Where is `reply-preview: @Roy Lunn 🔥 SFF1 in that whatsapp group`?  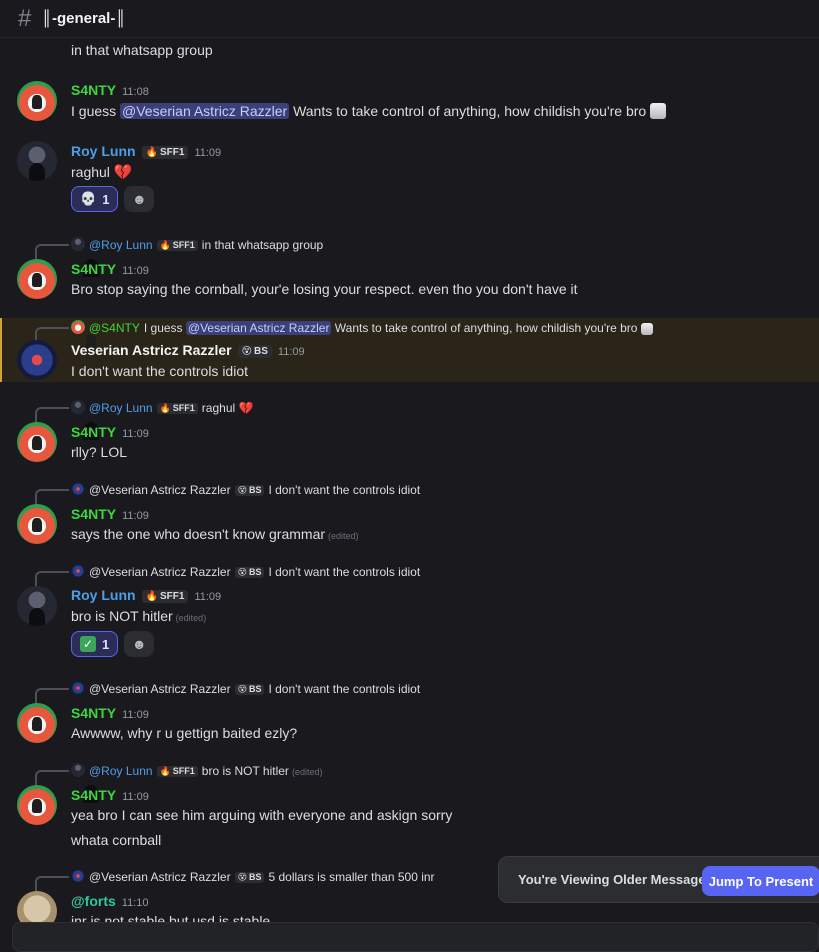 reply-preview: @Roy Lunn 🔥 SFF1 in that whatsapp group is located at coordinates (179, 248).